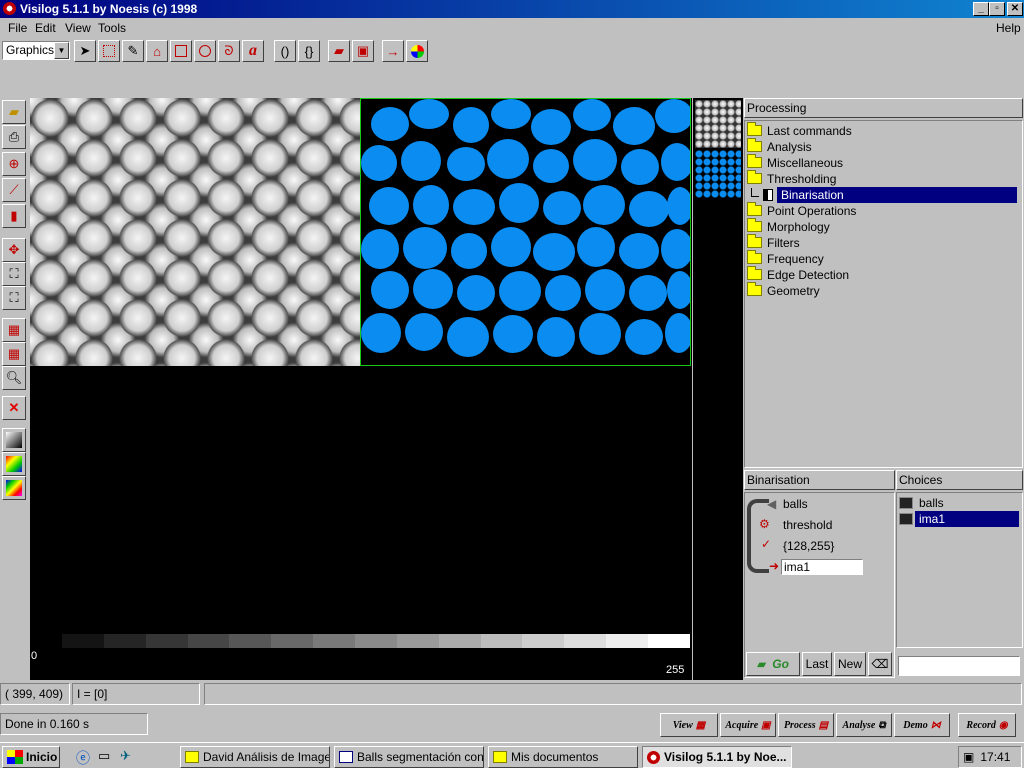 This screenshot has width=1024, height=768. What do you see at coordinates (822, 567) in the screenshot?
I see `output-field: ima1` at bounding box center [822, 567].